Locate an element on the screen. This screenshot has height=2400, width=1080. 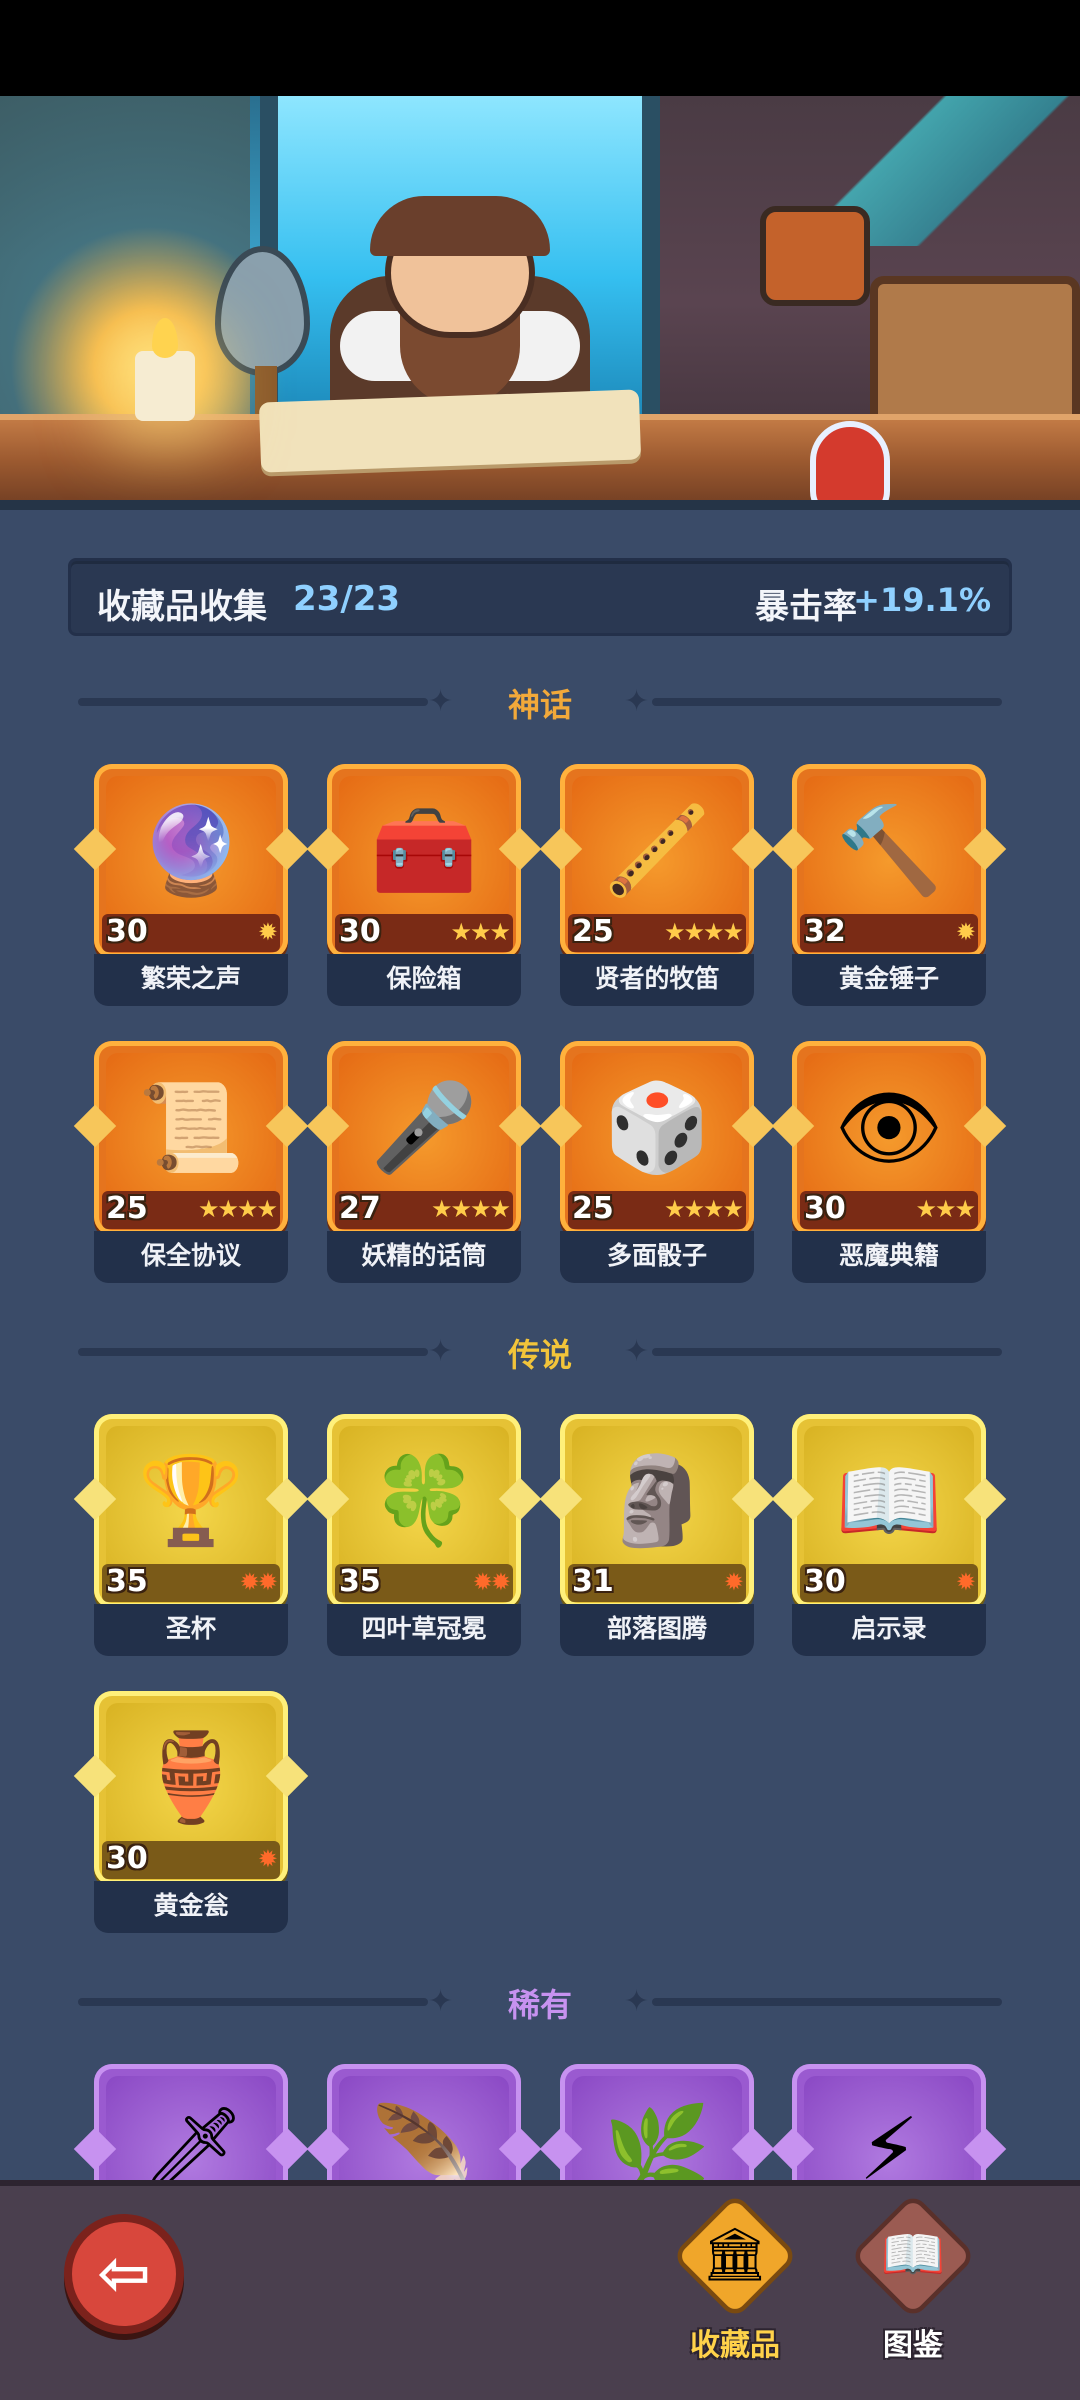
section-title-legend: 传说 is located at coordinates (539, 1355).